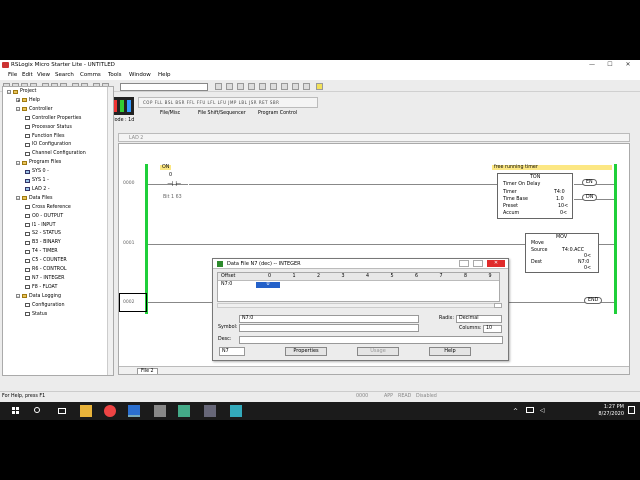  Describe the element at coordinates (41, 251) in the screenshot. I see `tree-item: T4 - TIMER` at that location.